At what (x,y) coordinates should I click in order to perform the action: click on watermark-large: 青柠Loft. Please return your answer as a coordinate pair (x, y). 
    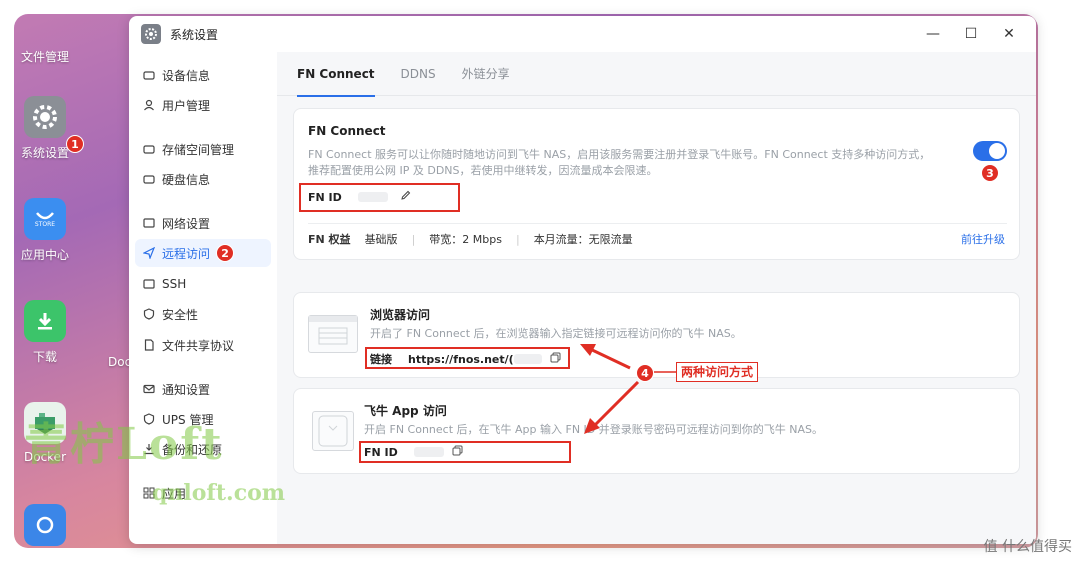
    Looking at the image, I should click on (124, 444).